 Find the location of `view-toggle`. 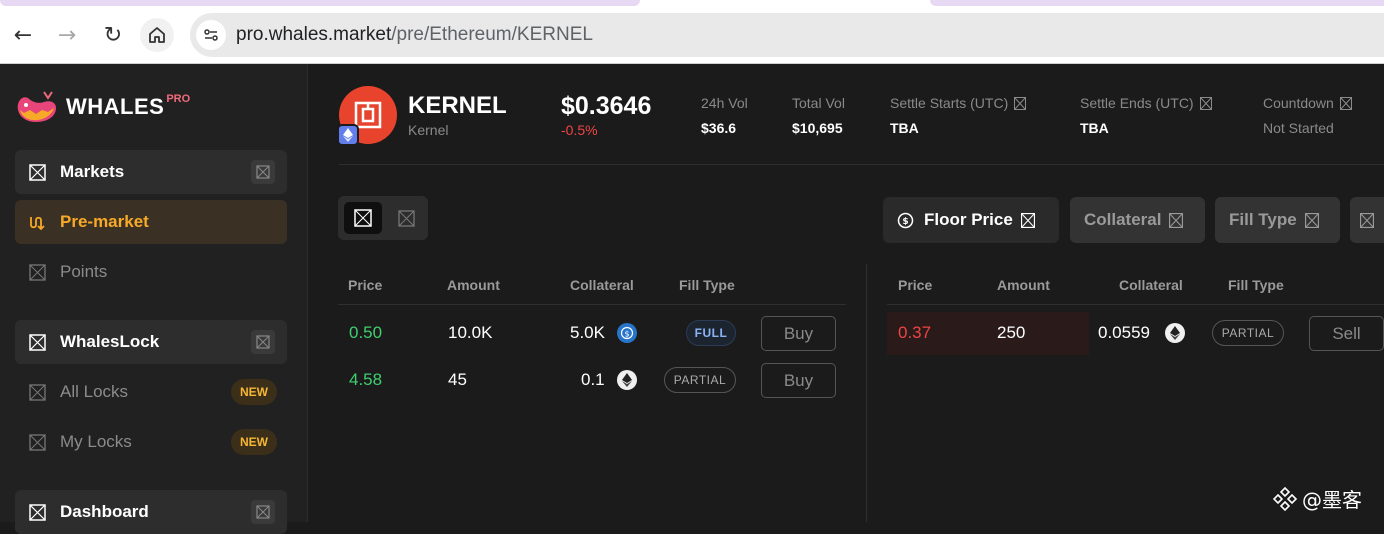

view-toggle is located at coordinates (383, 218).